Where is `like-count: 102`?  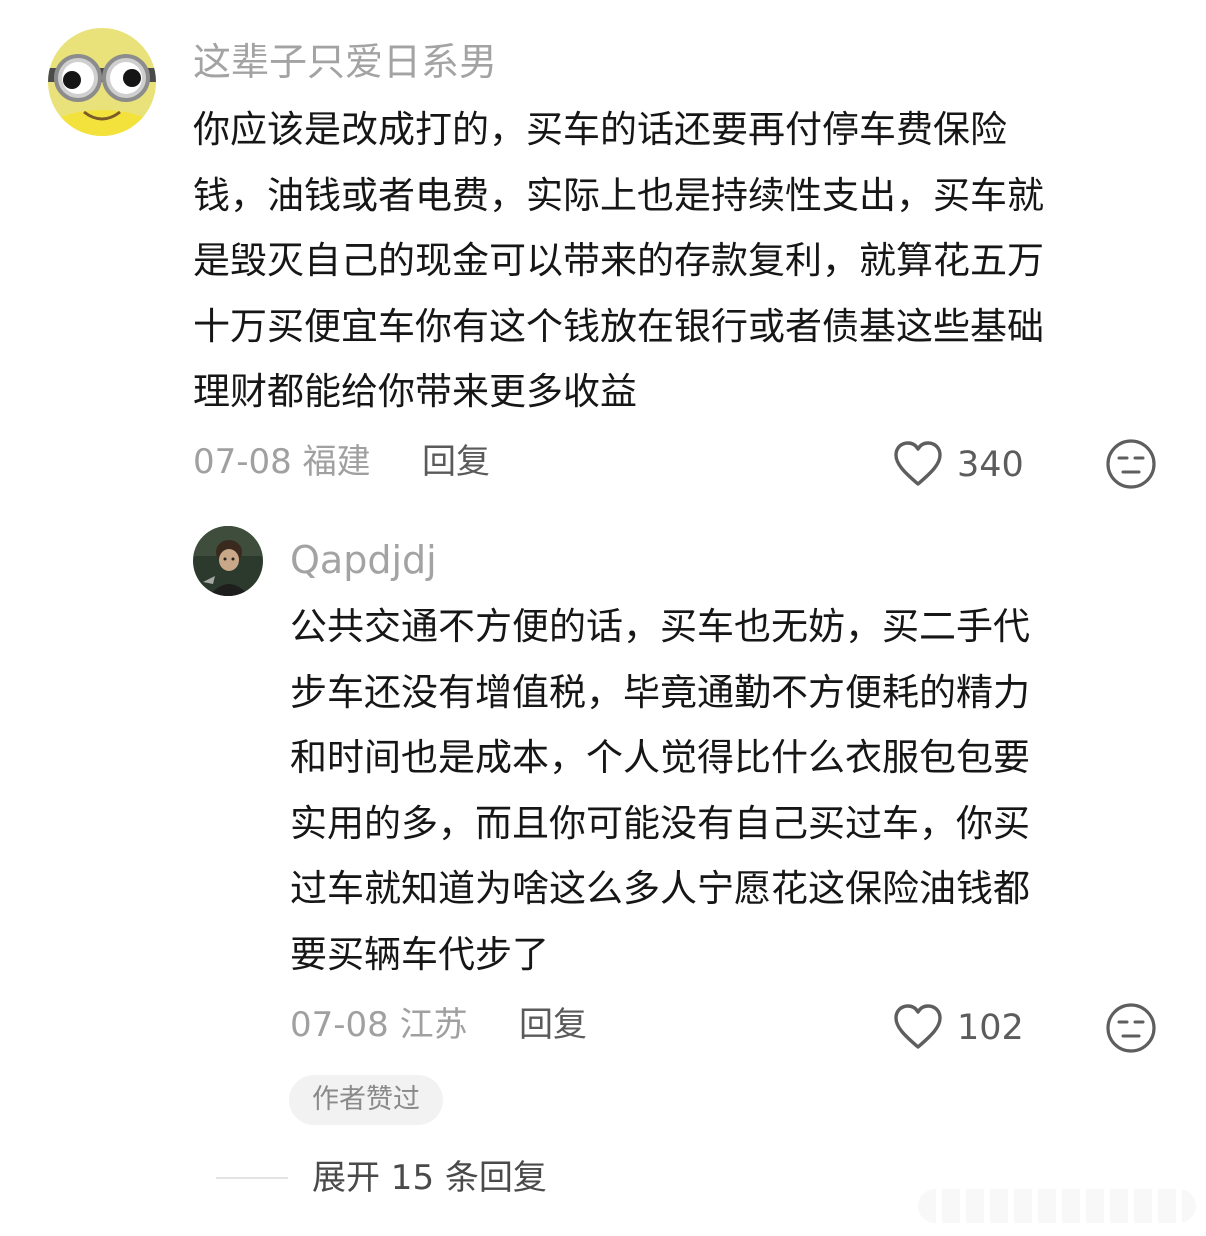
like-count: 102 is located at coordinates (990, 1028).